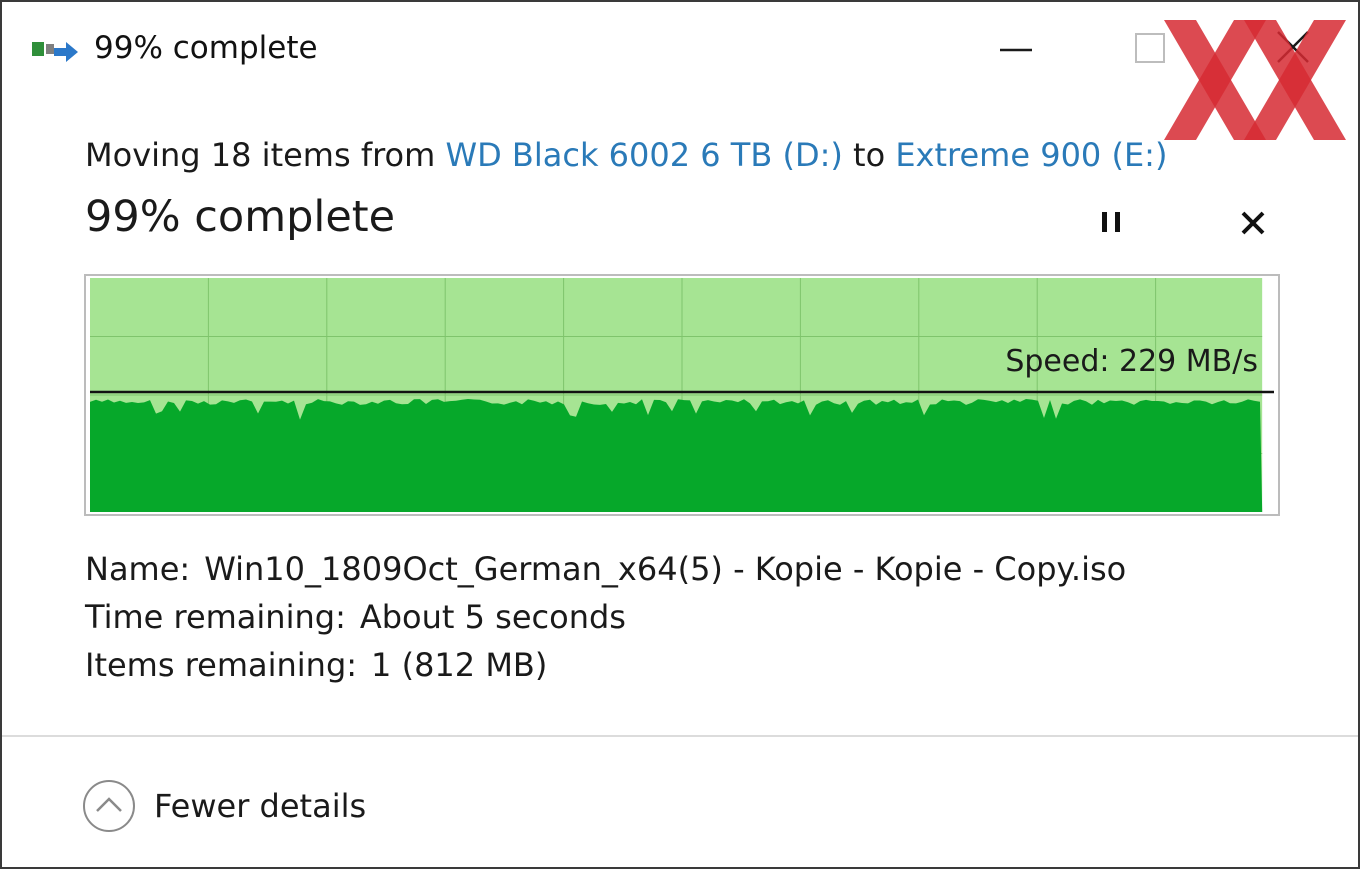 This screenshot has width=1360, height=869. Describe the element at coordinates (1255, 80) in the screenshot. I see `xx-logo` at that location.